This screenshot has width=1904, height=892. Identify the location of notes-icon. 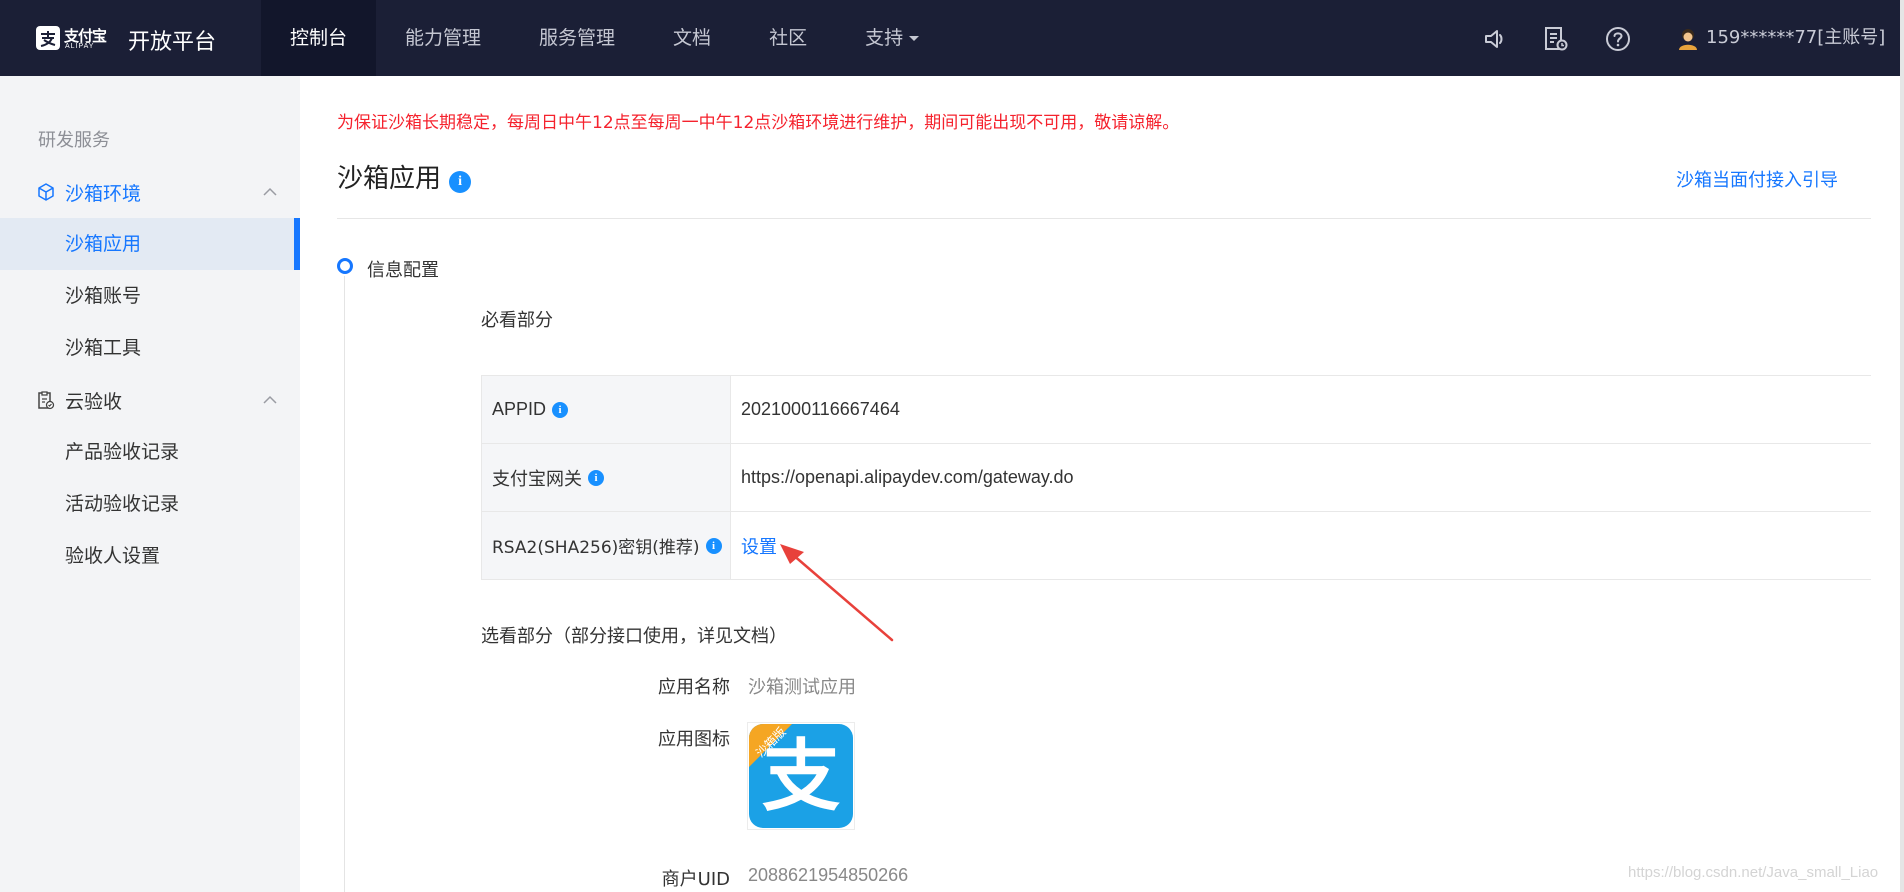
(1556, 39).